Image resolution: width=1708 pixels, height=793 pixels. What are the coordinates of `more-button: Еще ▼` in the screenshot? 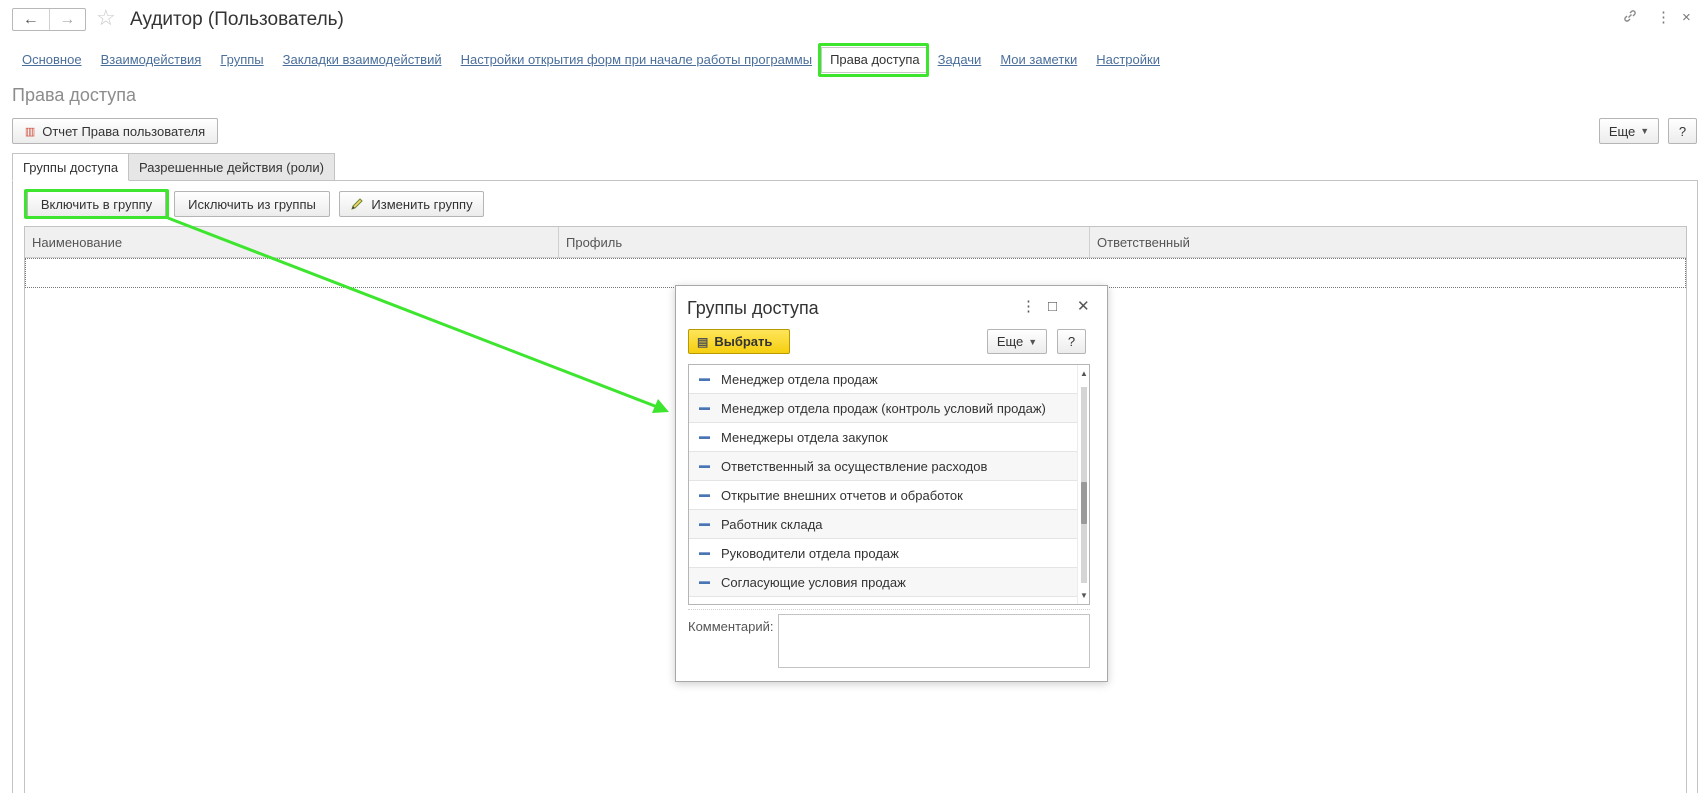 It's located at (1629, 131).